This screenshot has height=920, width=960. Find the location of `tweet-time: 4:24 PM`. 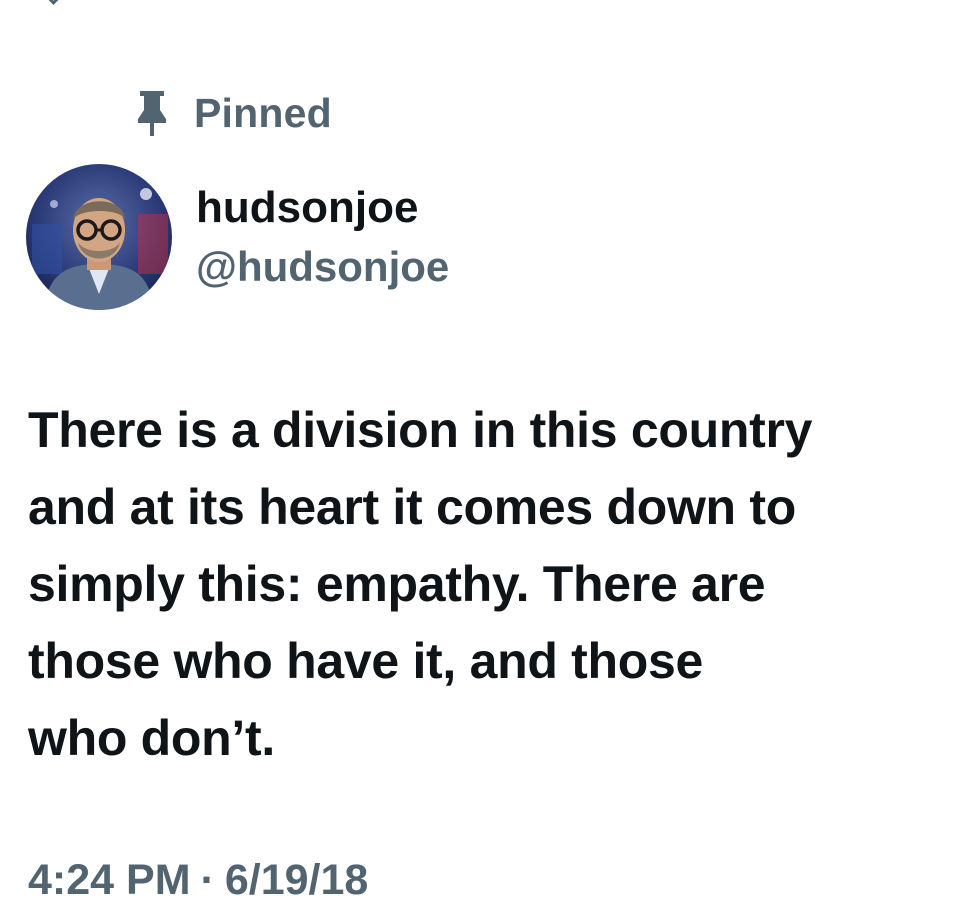

tweet-time: 4:24 PM is located at coordinates (109, 880).